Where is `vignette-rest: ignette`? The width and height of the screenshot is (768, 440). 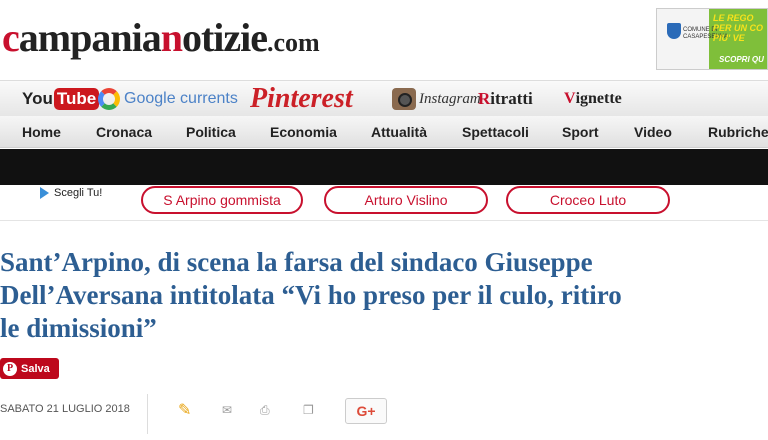 vignette-rest: ignette is located at coordinates (598, 98).